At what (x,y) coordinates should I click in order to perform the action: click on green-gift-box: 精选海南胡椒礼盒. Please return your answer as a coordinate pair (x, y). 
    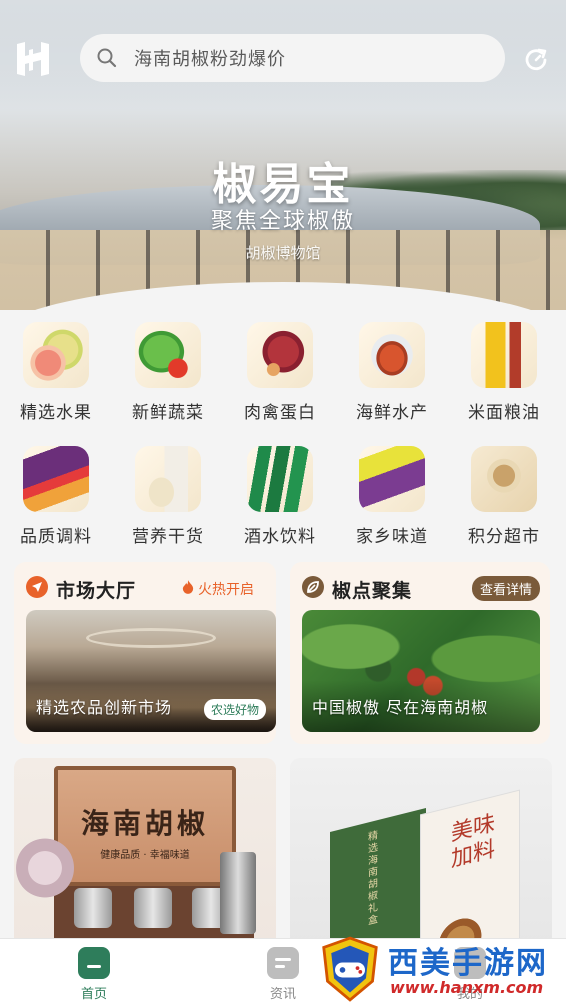
    Looking at the image, I should click on (378, 878).